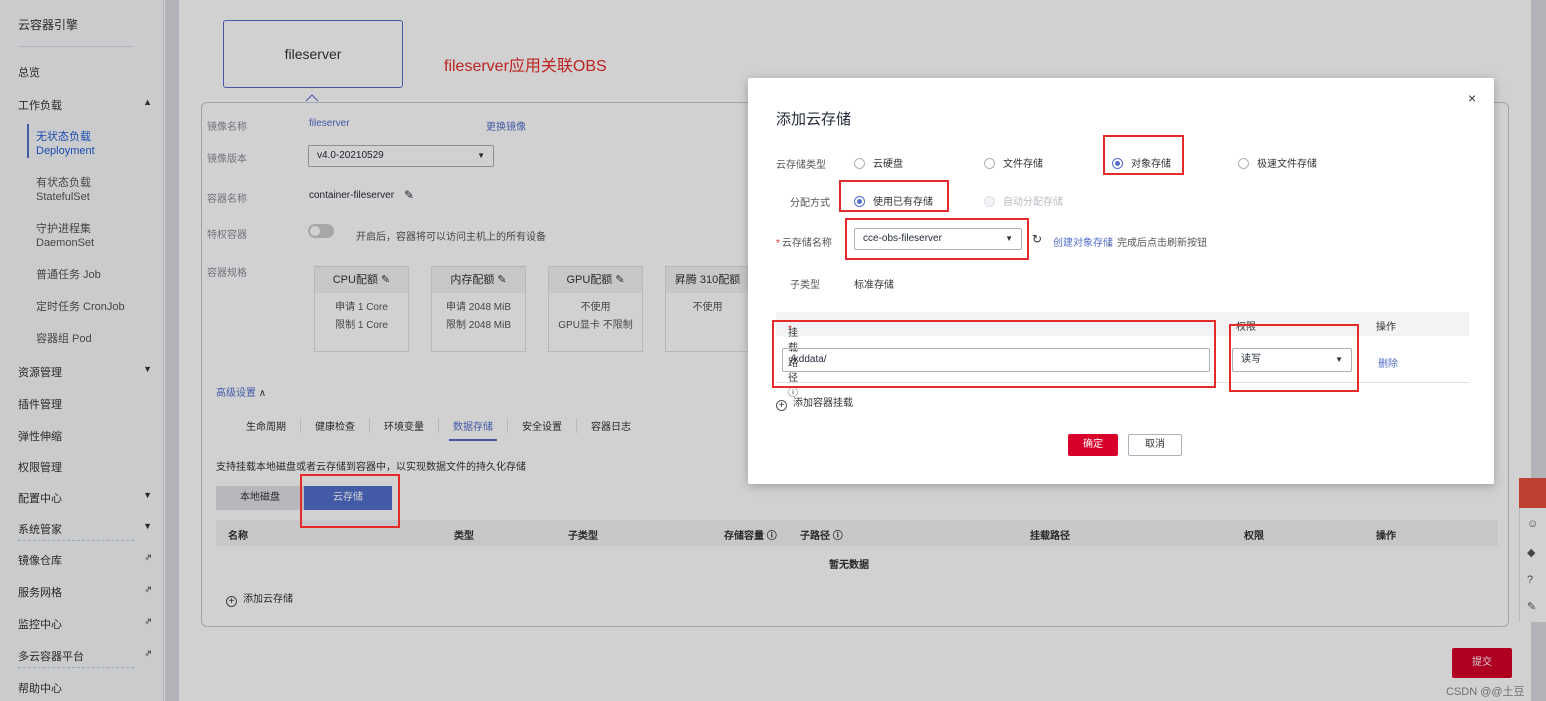 The width and height of the screenshot is (1546, 701). Describe the element at coordinates (1246, 327) in the screenshot. I see `col-permission: 权限` at that location.